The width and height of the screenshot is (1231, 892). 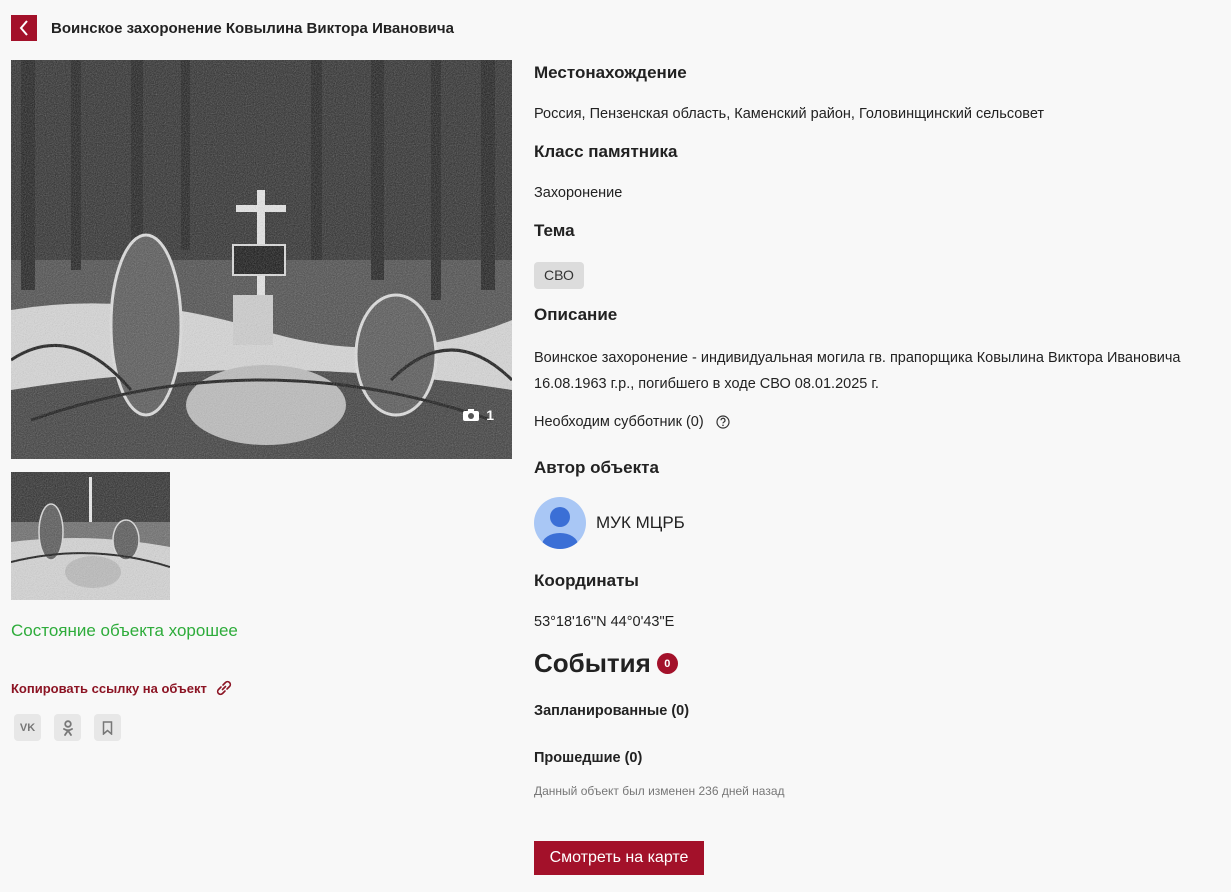 I want to click on bookmark-button, so click(x=107, y=727).